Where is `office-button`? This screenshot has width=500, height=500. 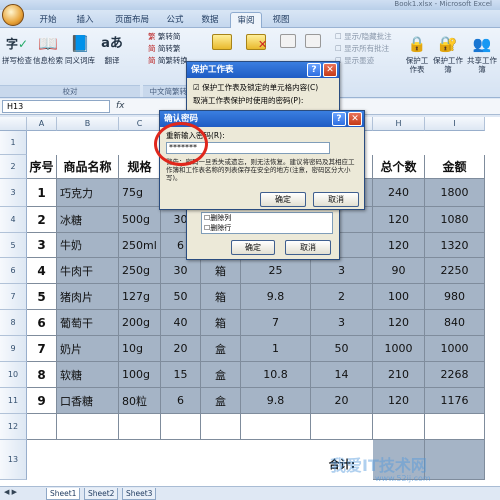 office-button is located at coordinates (13, 15).